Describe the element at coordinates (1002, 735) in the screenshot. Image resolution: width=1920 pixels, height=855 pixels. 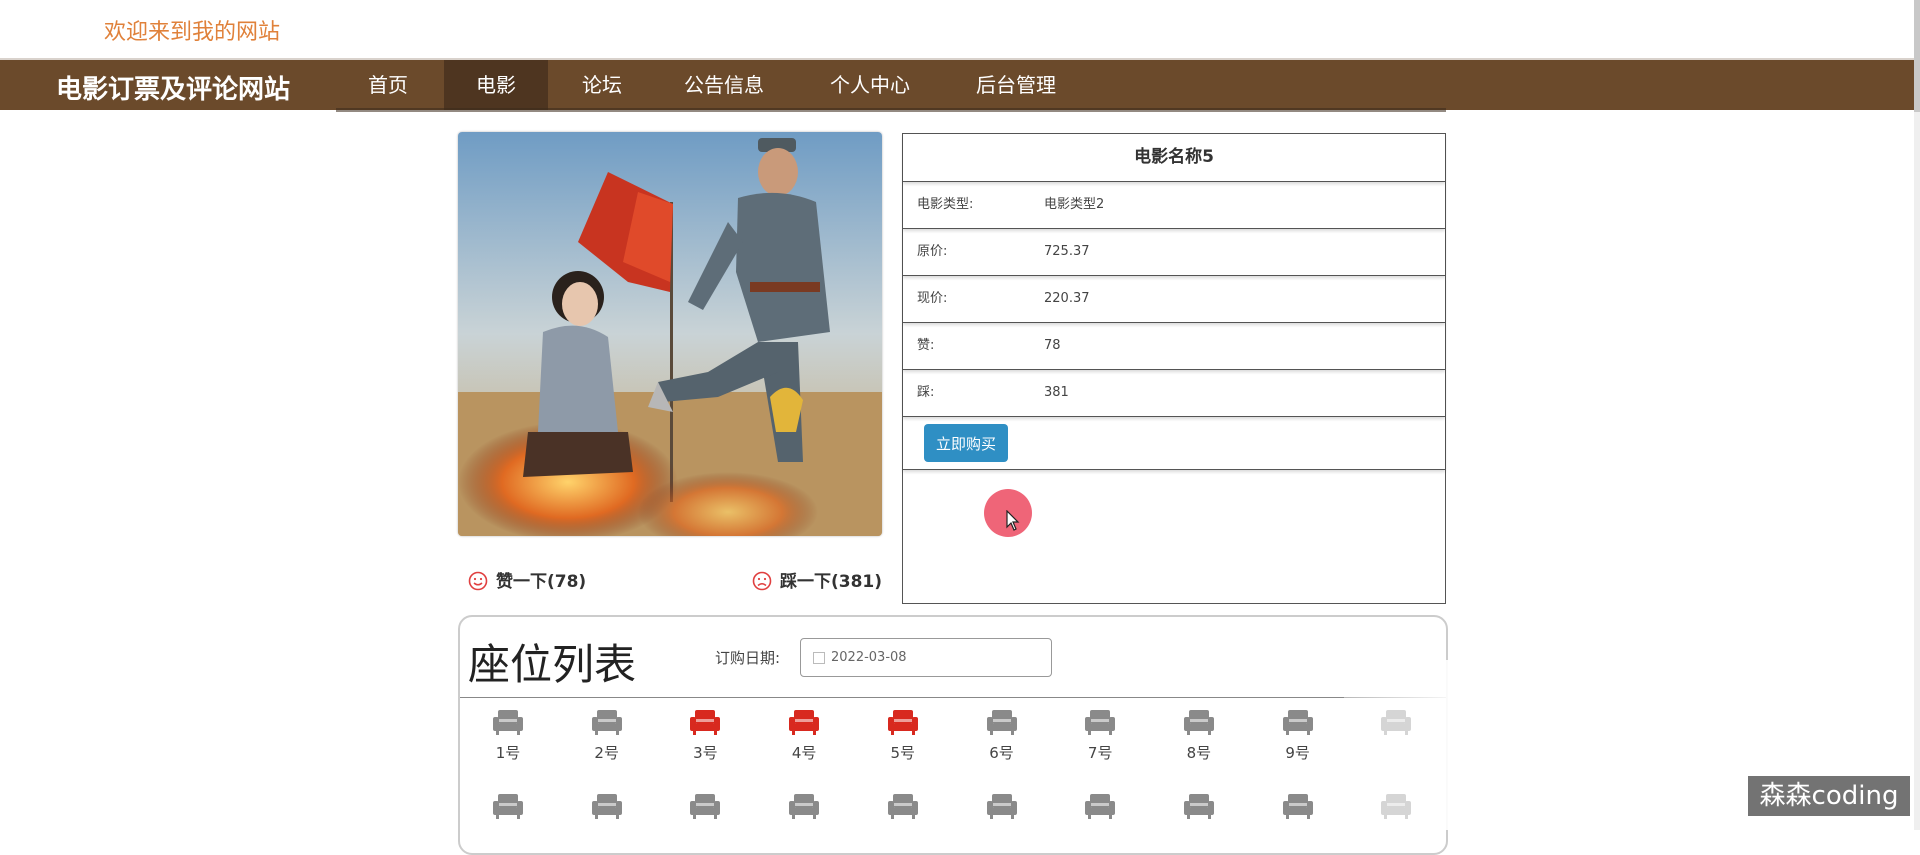
I see `seat-6: 6号` at that location.